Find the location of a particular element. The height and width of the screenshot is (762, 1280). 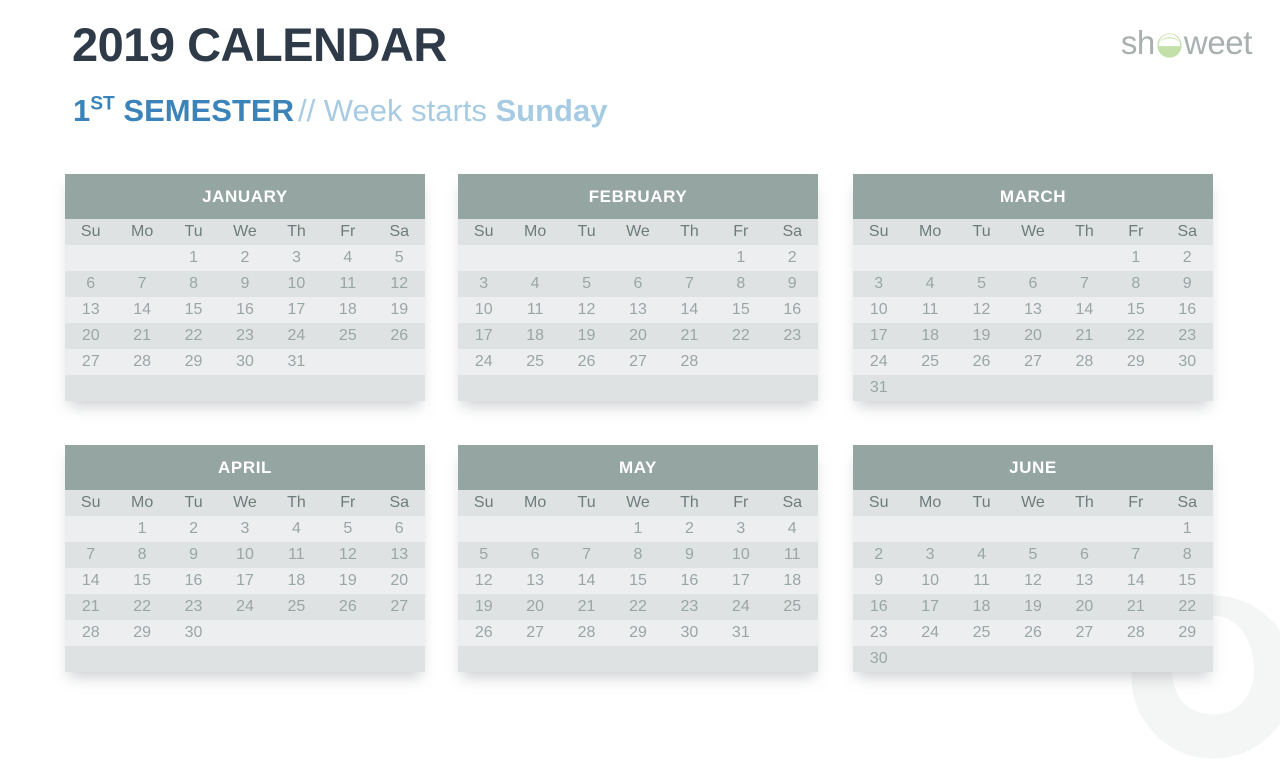

day-cell: 24 is located at coordinates (244, 607).